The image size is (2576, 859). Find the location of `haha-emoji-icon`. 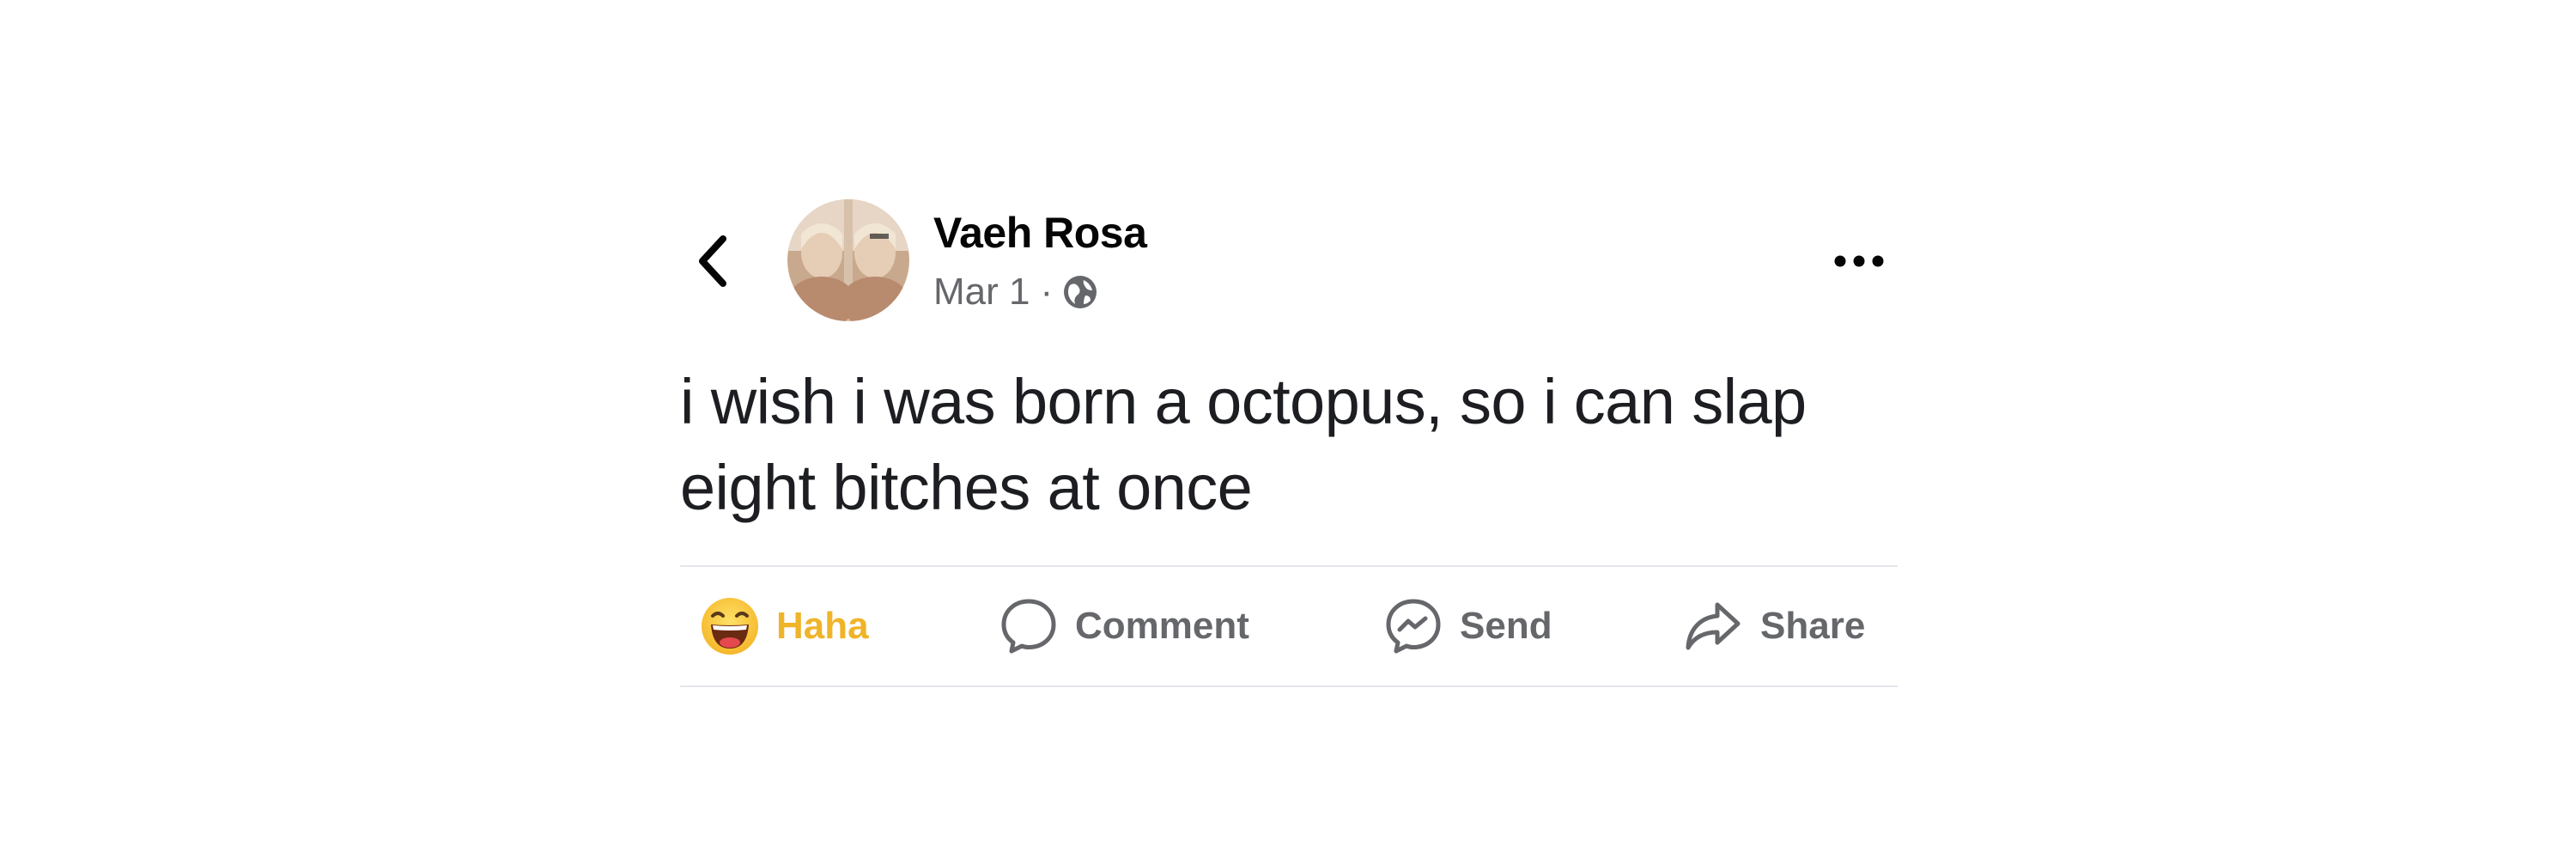

haha-emoji-icon is located at coordinates (730, 626).